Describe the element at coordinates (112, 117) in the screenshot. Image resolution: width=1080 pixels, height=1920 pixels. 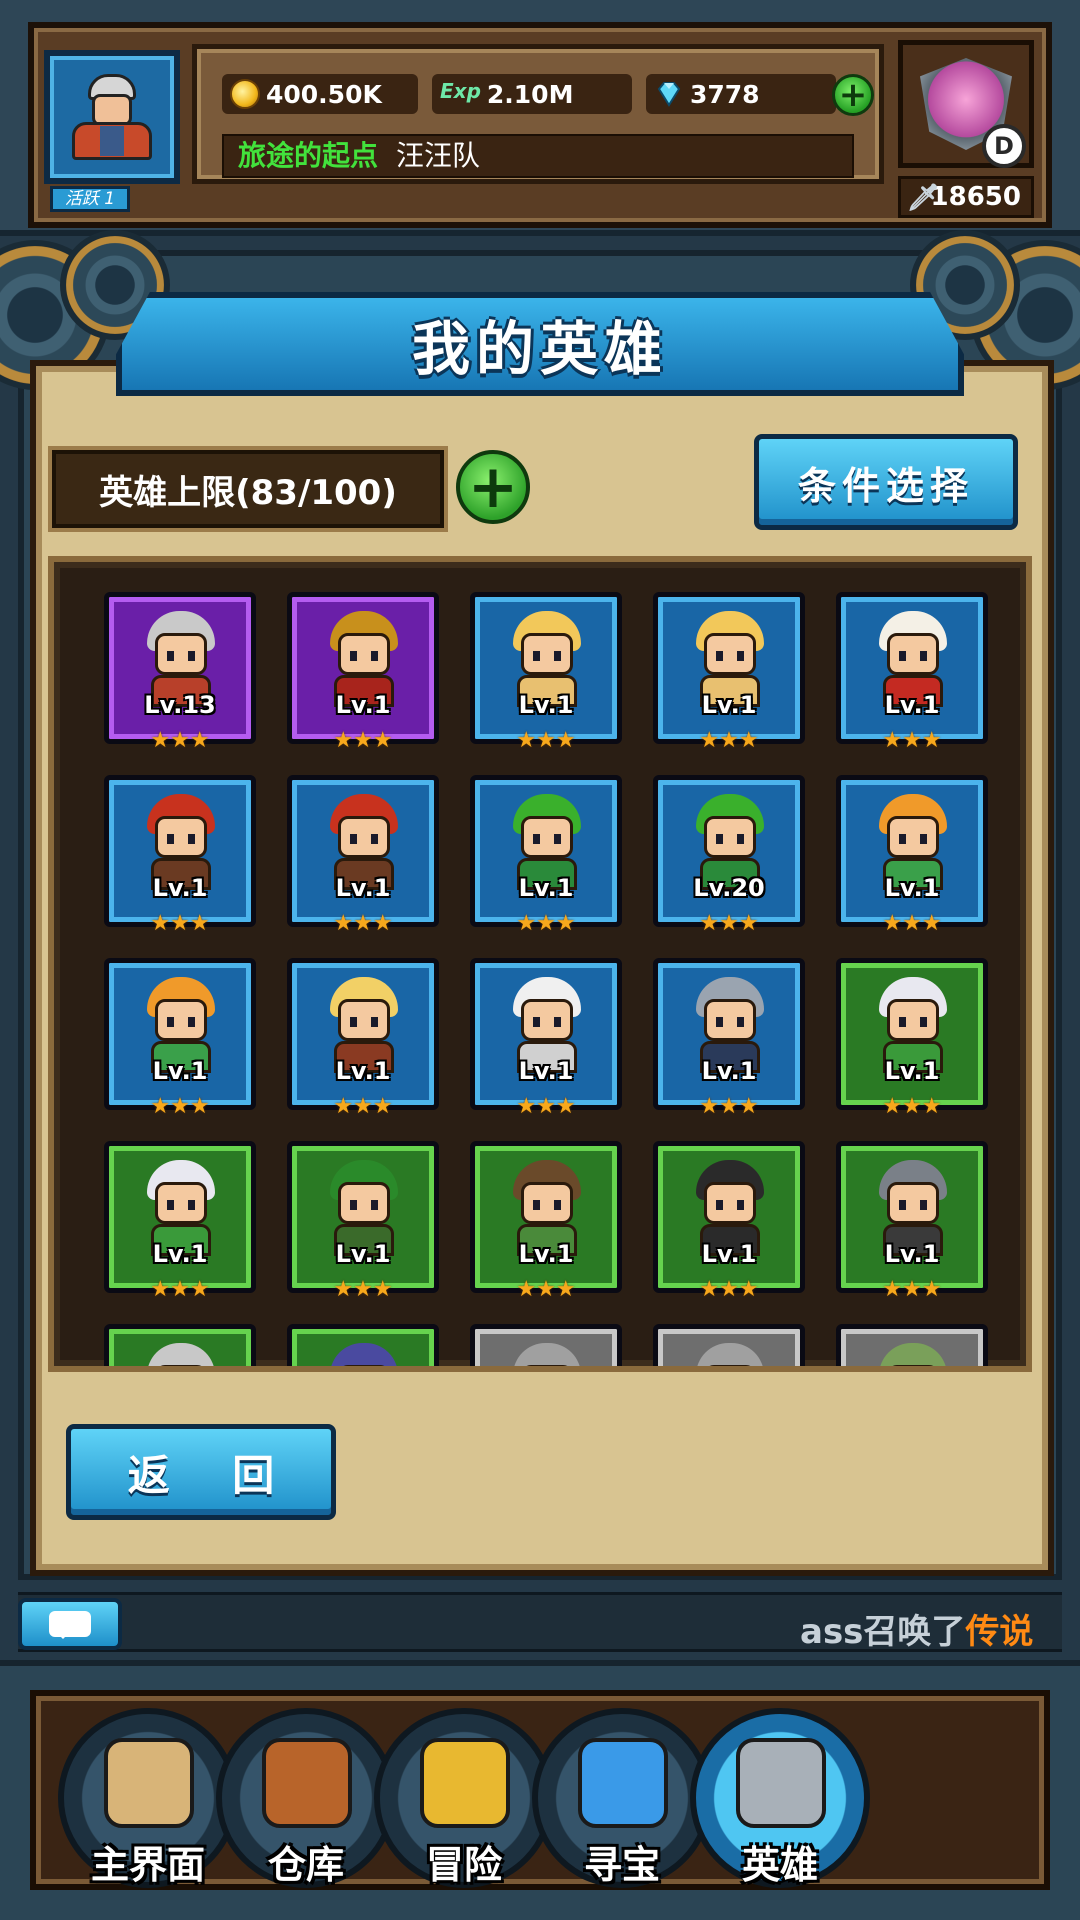
I see `player-avatar` at that location.